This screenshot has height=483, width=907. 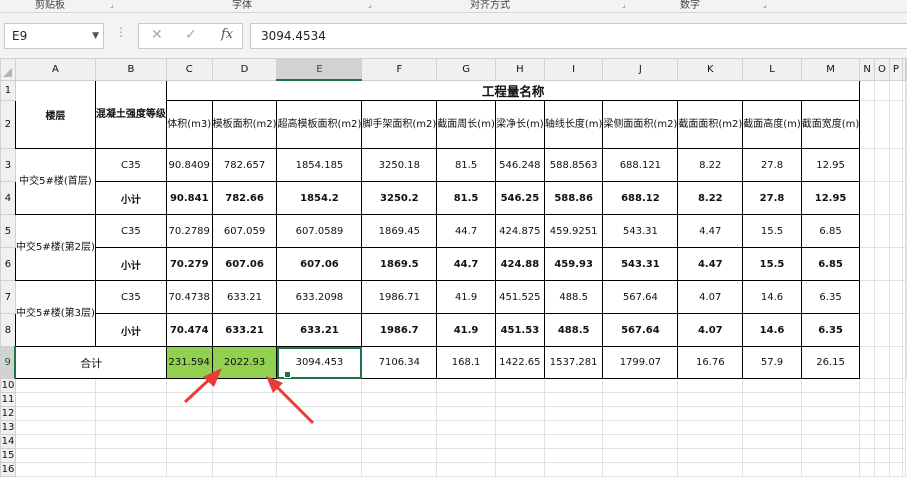 I want to click on subtotal-cell: 451.53, so click(x=519, y=330).